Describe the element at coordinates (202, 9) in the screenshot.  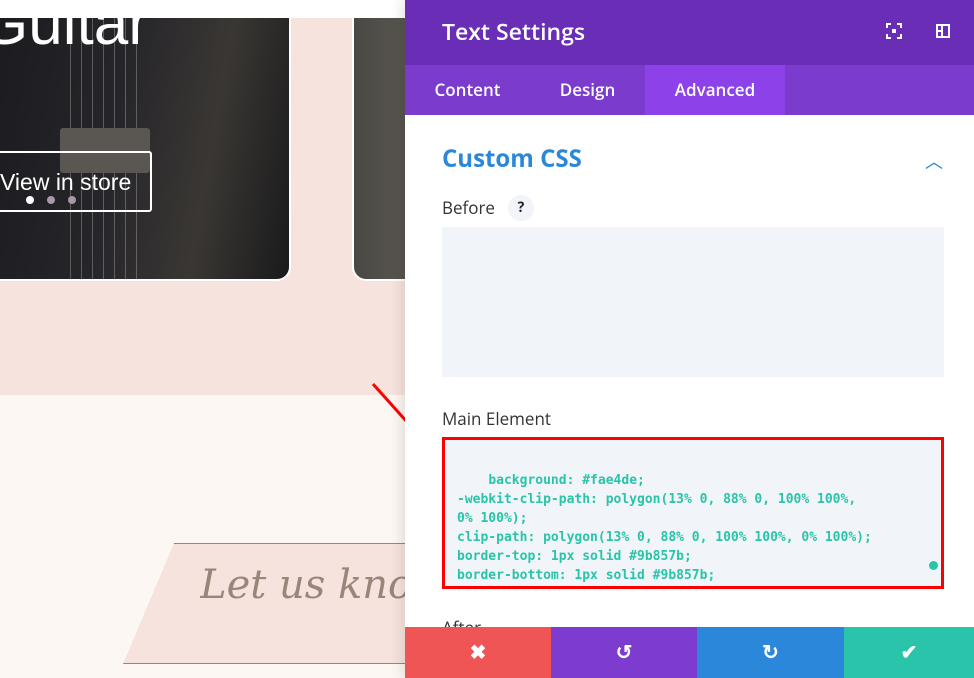
I see `top-bar` at that location.